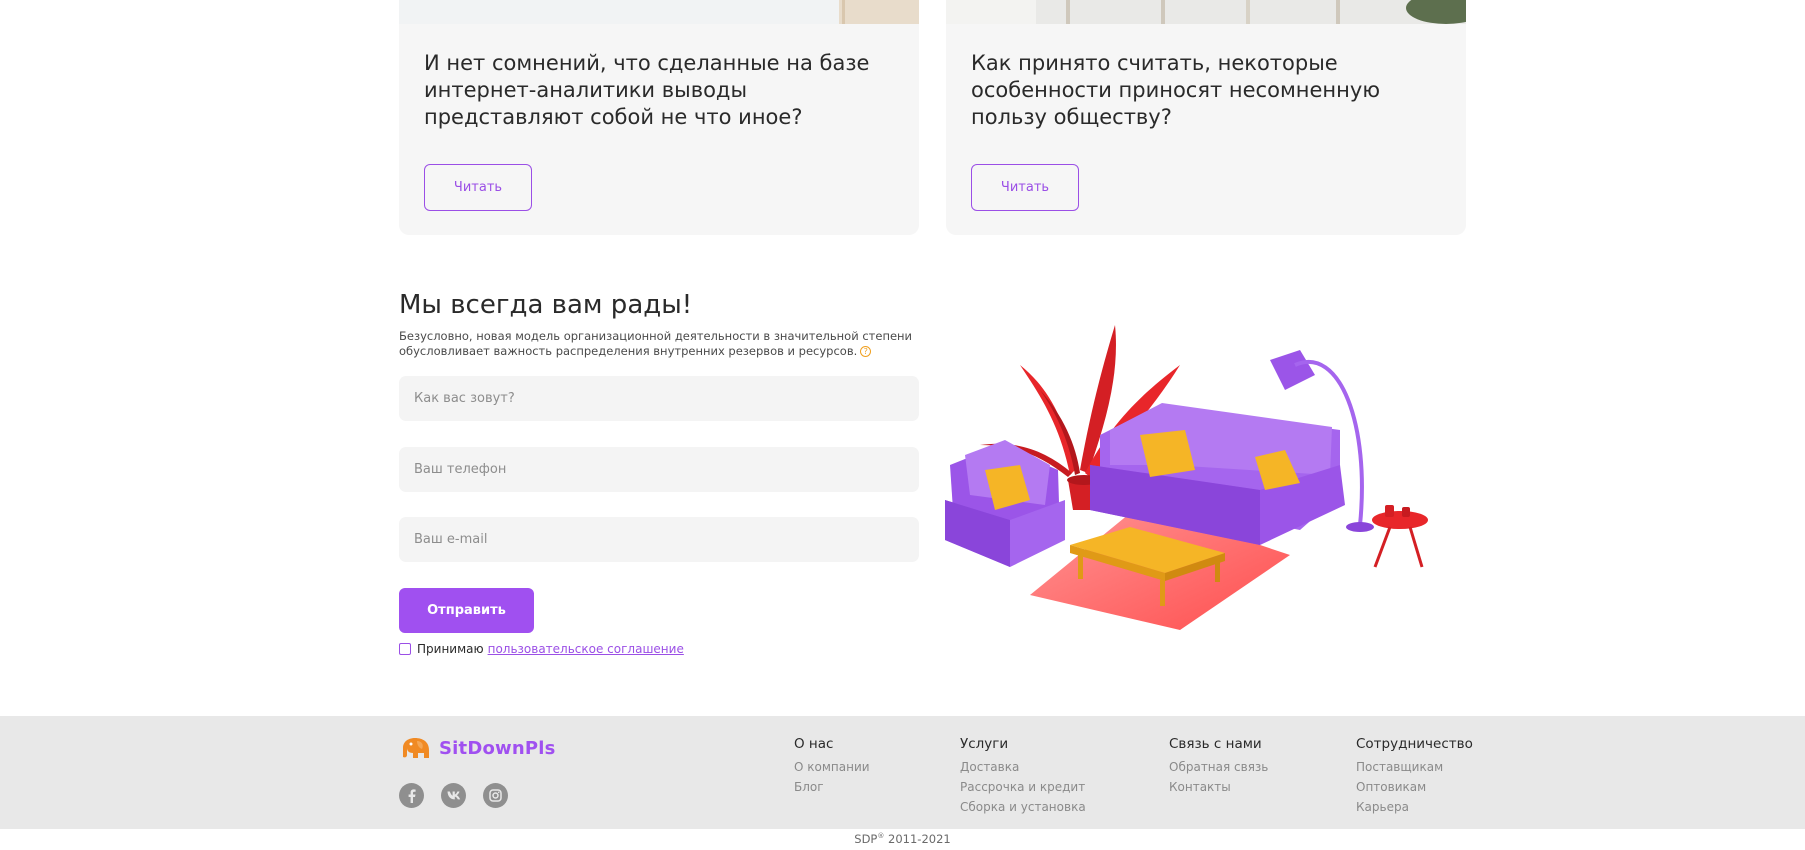 This screenshot has width=1805, height=850. I want to click on logo: SitDownPls, so click(477, 748).